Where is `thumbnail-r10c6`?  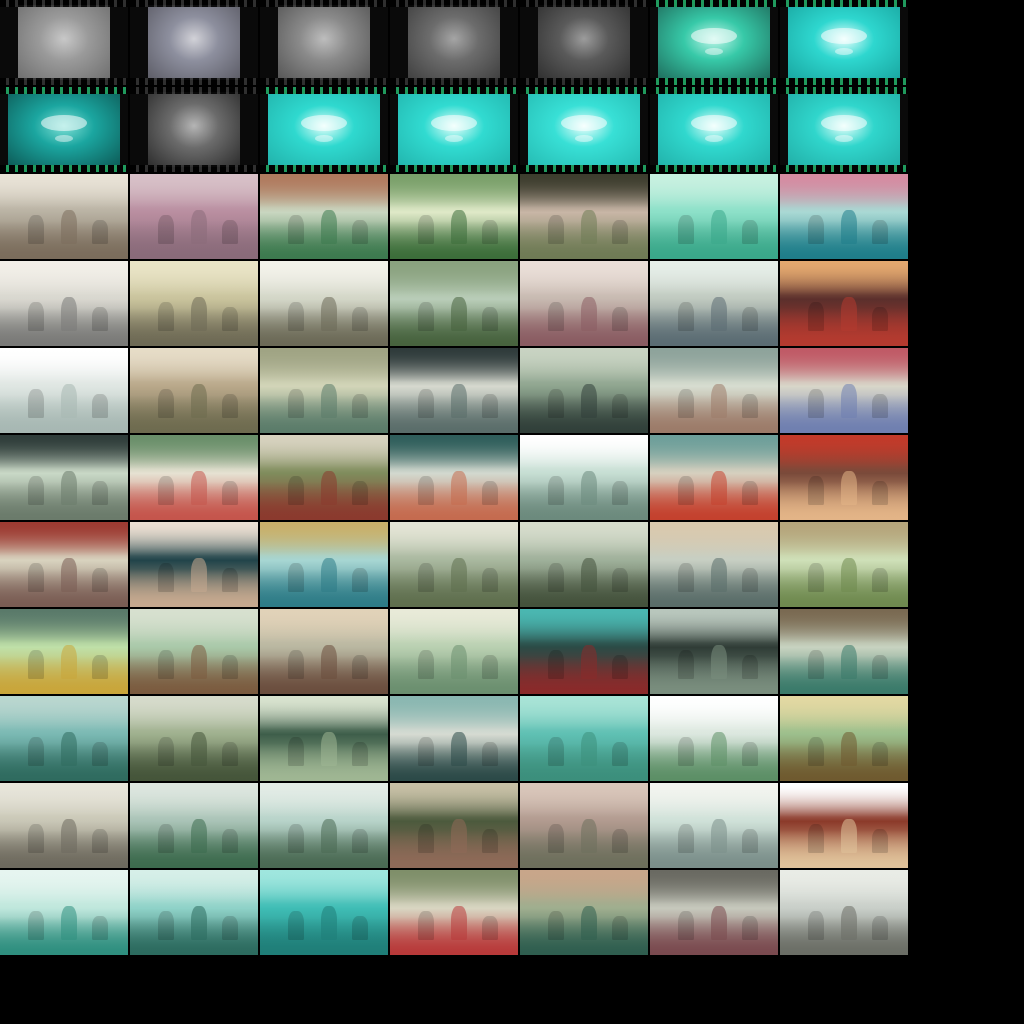
thumbnail-r10c6 is located at coordinates (714, 825).